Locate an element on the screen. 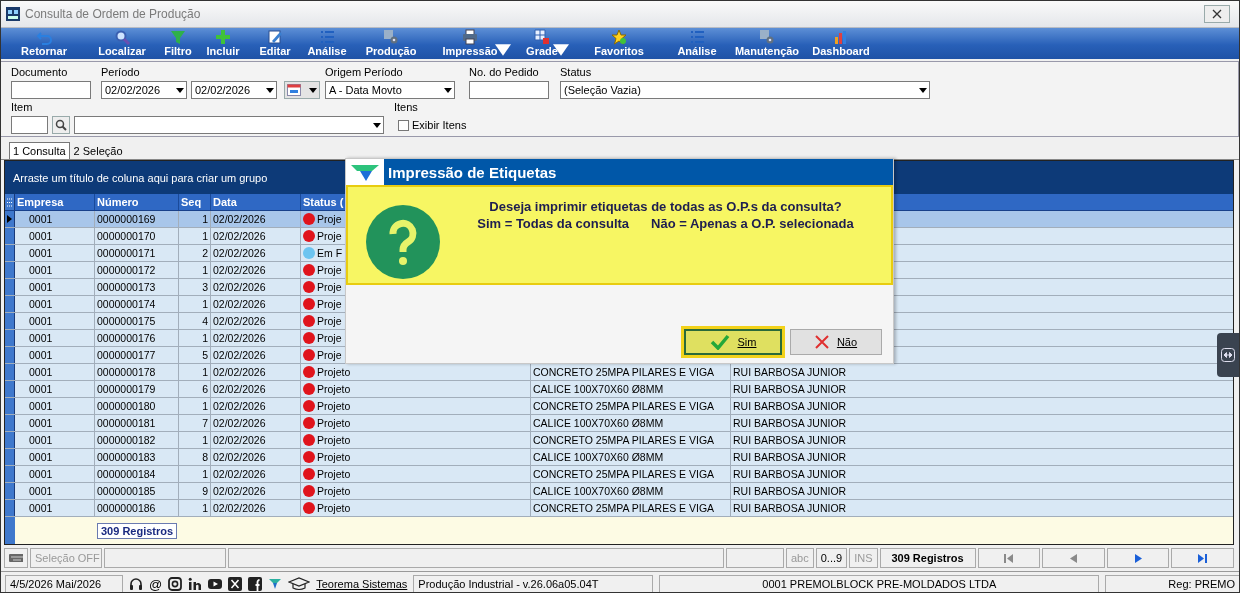 Image resolution: width=1240 pixels, height=593 pixels. table-cell: 0000000185 is located at coordinates (137, 491).